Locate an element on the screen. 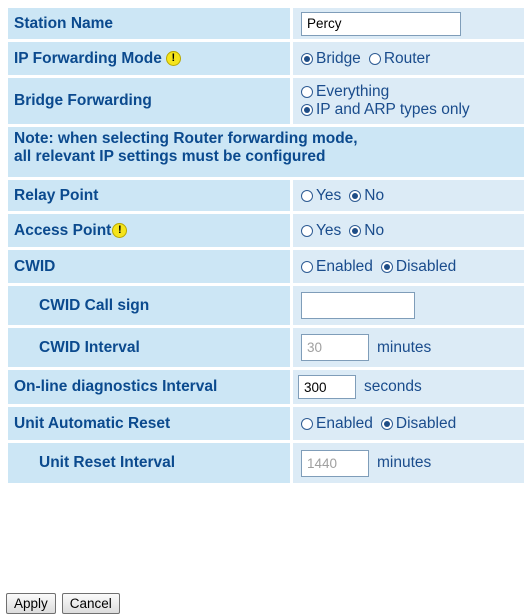 This screenshot has width=524, height=615. radio-cwid-enabled: Enabled is located at coordinates (337, 267).